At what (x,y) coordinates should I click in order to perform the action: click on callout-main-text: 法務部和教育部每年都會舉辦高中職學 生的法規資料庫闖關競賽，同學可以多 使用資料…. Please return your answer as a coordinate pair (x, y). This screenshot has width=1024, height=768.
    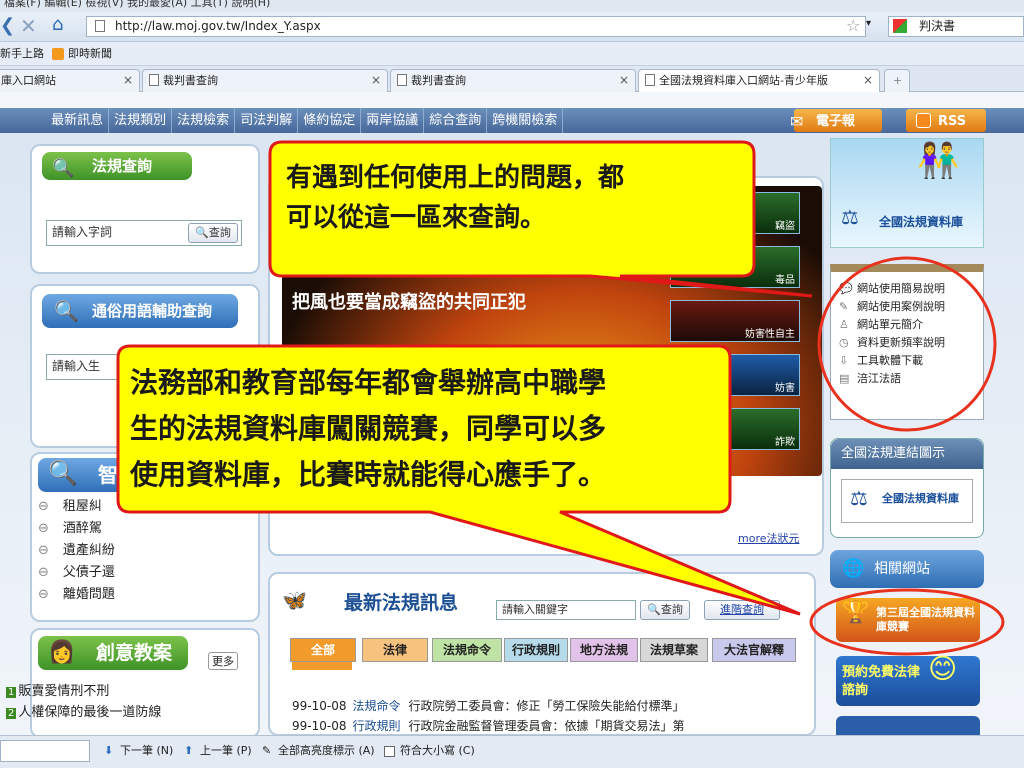
    Looking at the image, I should click on (430, 429).